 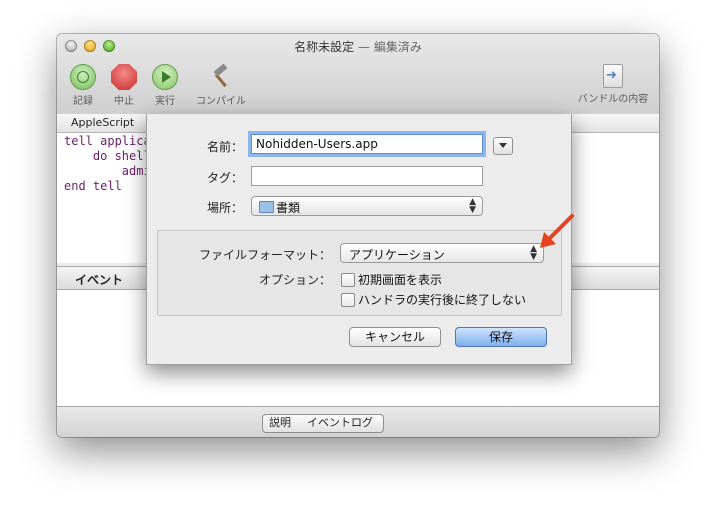 I want to click on stop-label: 中止, so click(x=124, y=101).